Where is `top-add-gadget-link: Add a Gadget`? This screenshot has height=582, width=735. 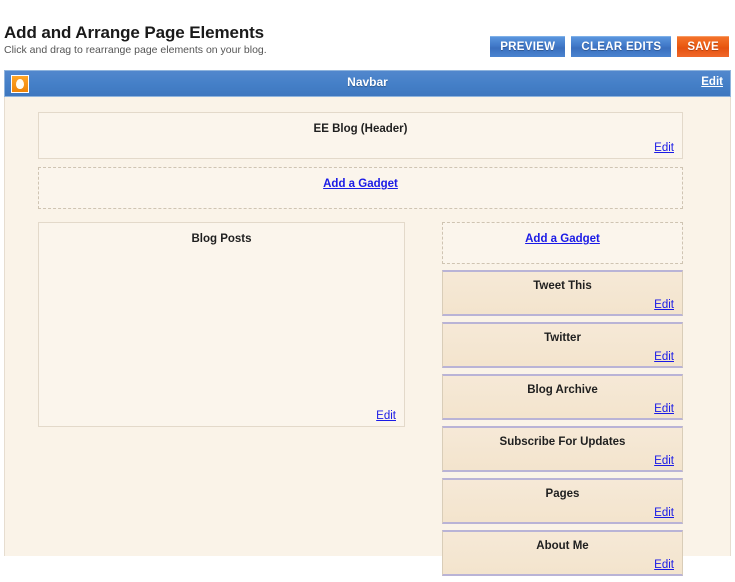
top-add-gadget-link: Add a Gadget is located at coordinates (360, 179).